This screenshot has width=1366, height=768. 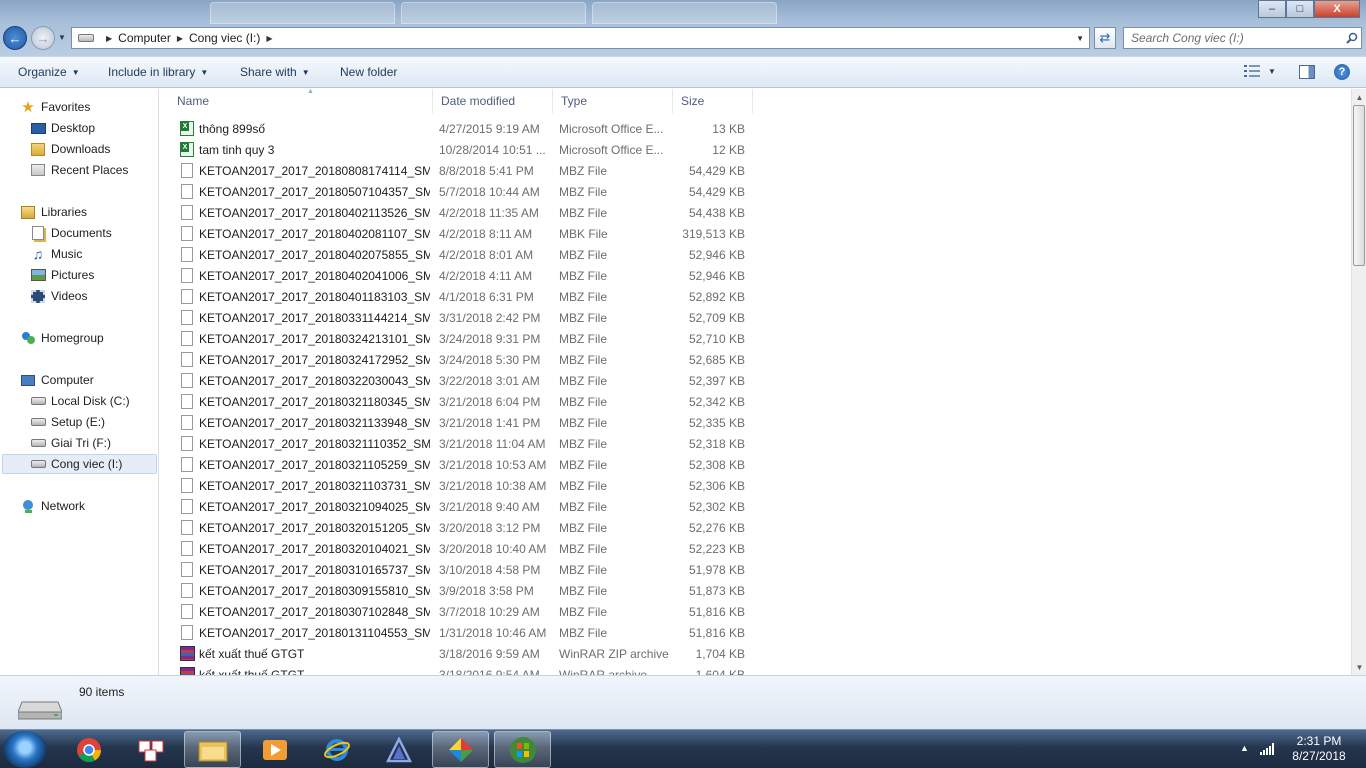 I want to click on search-box, so click(x=1242, y=38).